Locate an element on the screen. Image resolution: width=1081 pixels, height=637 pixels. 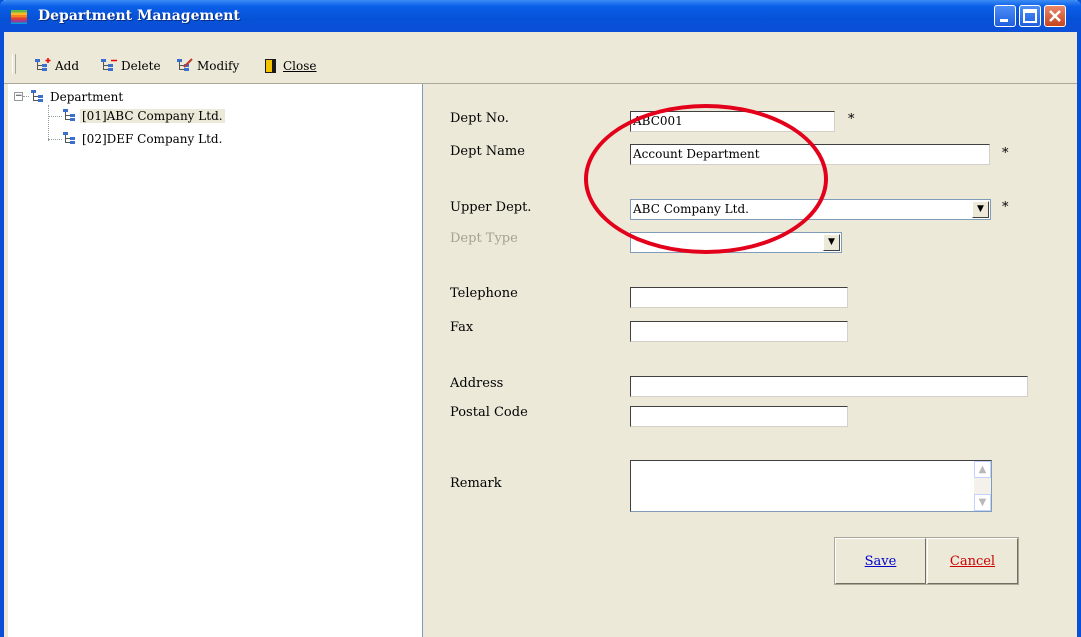
add-button: Add is located at coordinates (56, 66).